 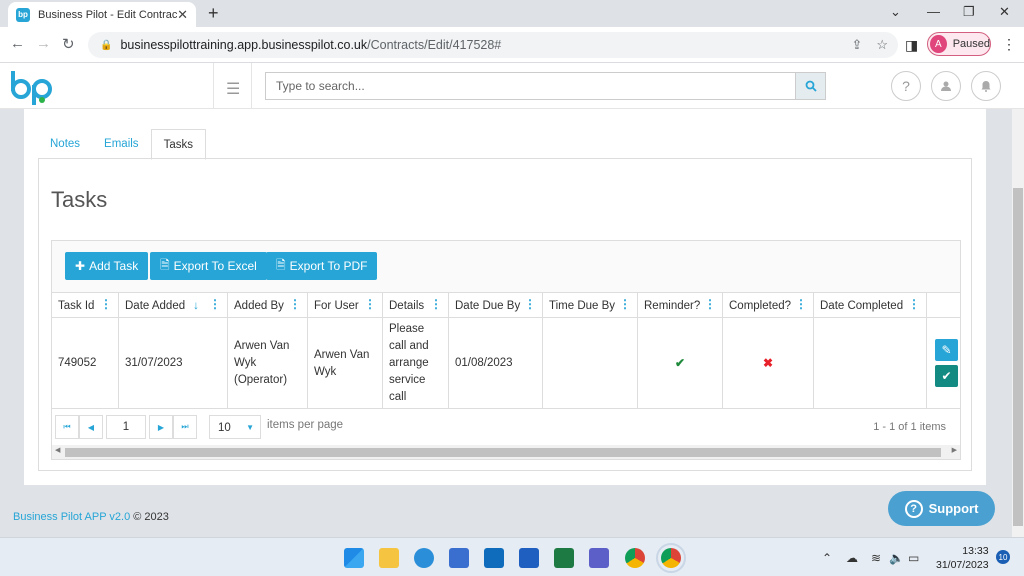 I want to click on restore-icon: ❐, so click(x=969, y=12).